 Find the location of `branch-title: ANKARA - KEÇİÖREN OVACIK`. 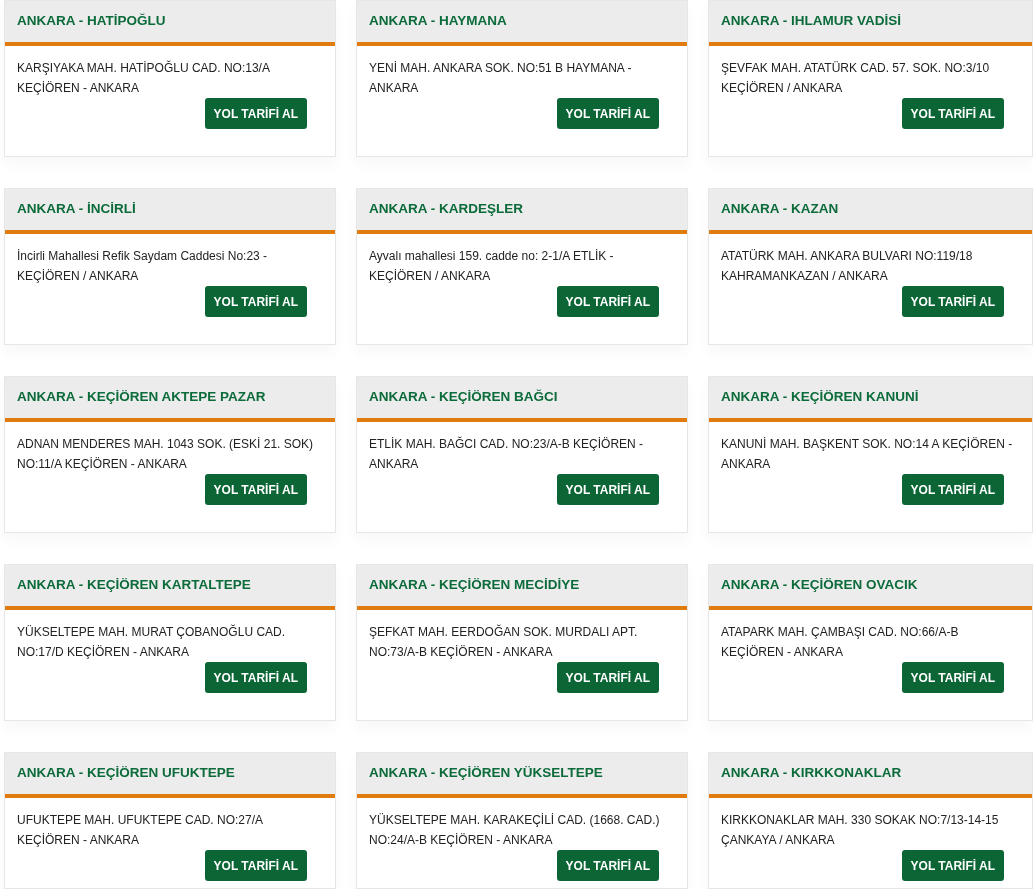

branch-title: ANKARA - KEÇİÖREN OVACIK is located at coordinates (819, 585).